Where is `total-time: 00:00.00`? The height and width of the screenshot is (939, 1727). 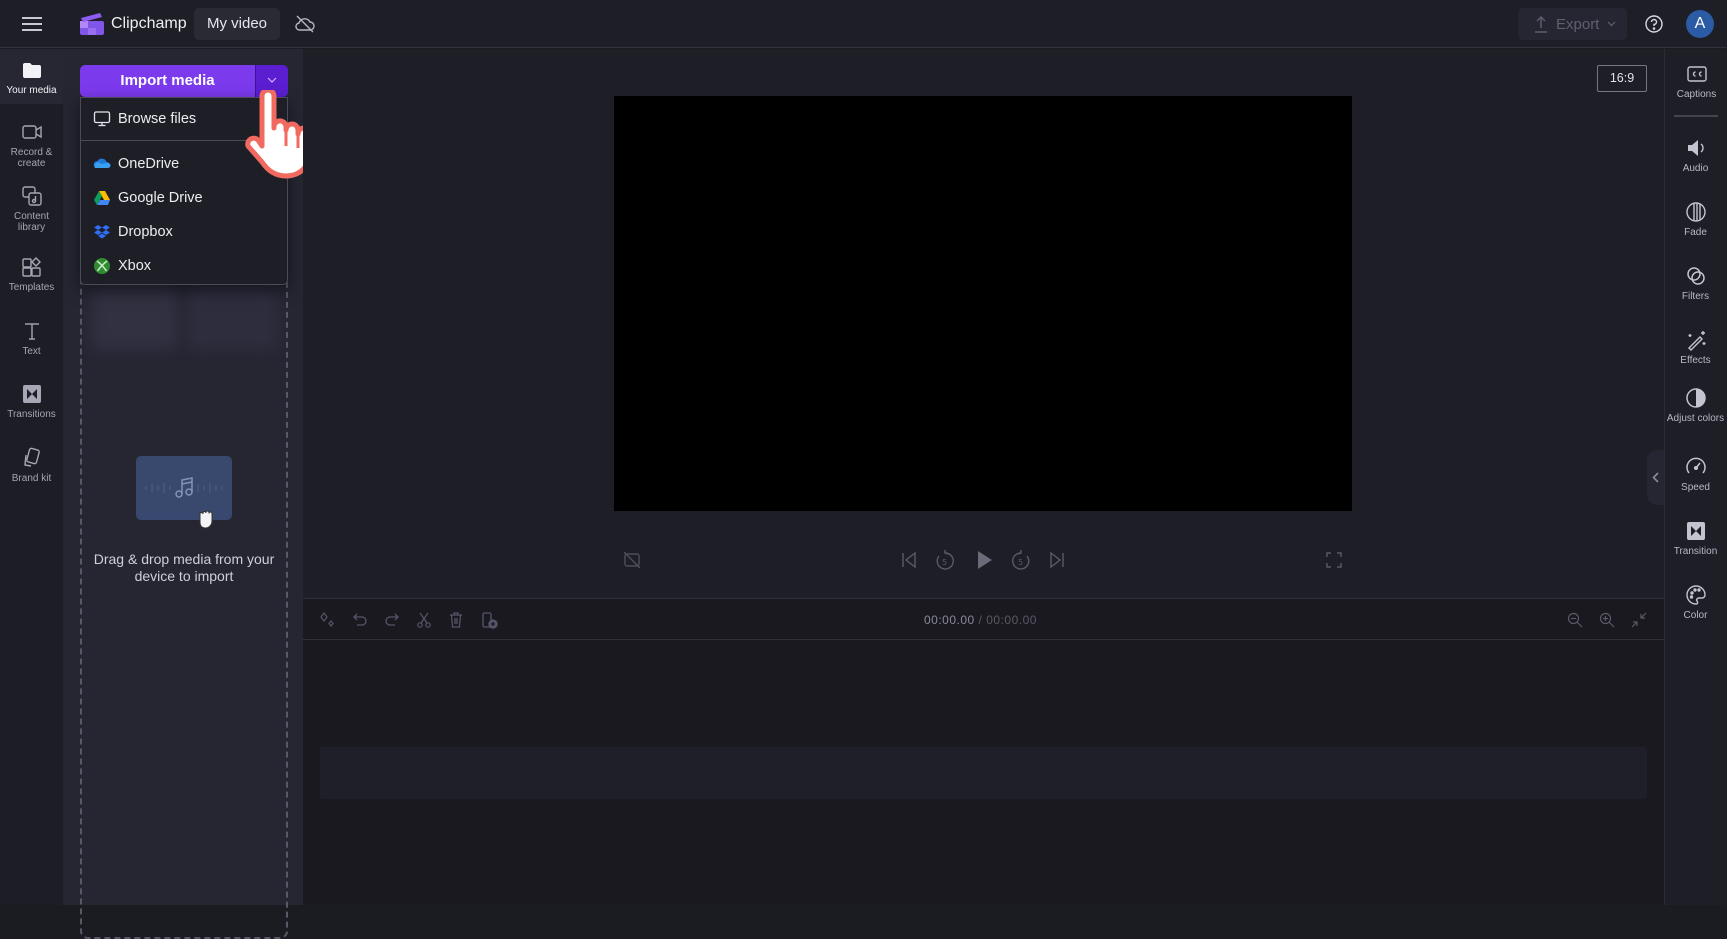 total-time: 00:00.00 is located at coordinates (1011, 620).